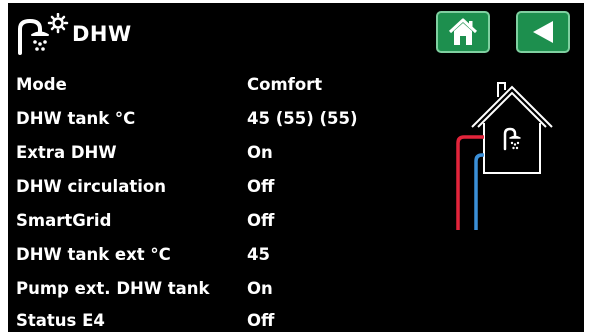  What do you see at coordinates (223, 119) in the screenshot?
I see `row-dhw-tank-temp: DHW tank °C 45 (55) (55)` at bounding box center [223, 119].